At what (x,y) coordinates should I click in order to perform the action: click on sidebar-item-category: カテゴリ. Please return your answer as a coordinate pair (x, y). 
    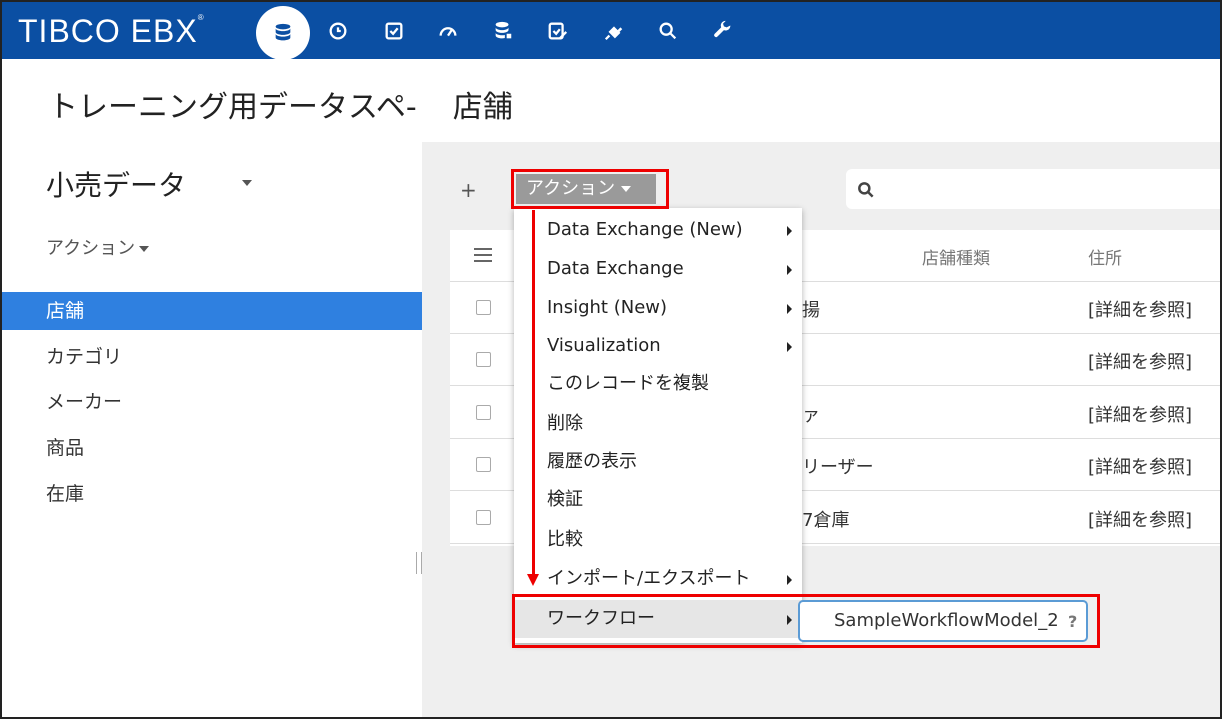
    Looking at the image, I should click on (212, 357).